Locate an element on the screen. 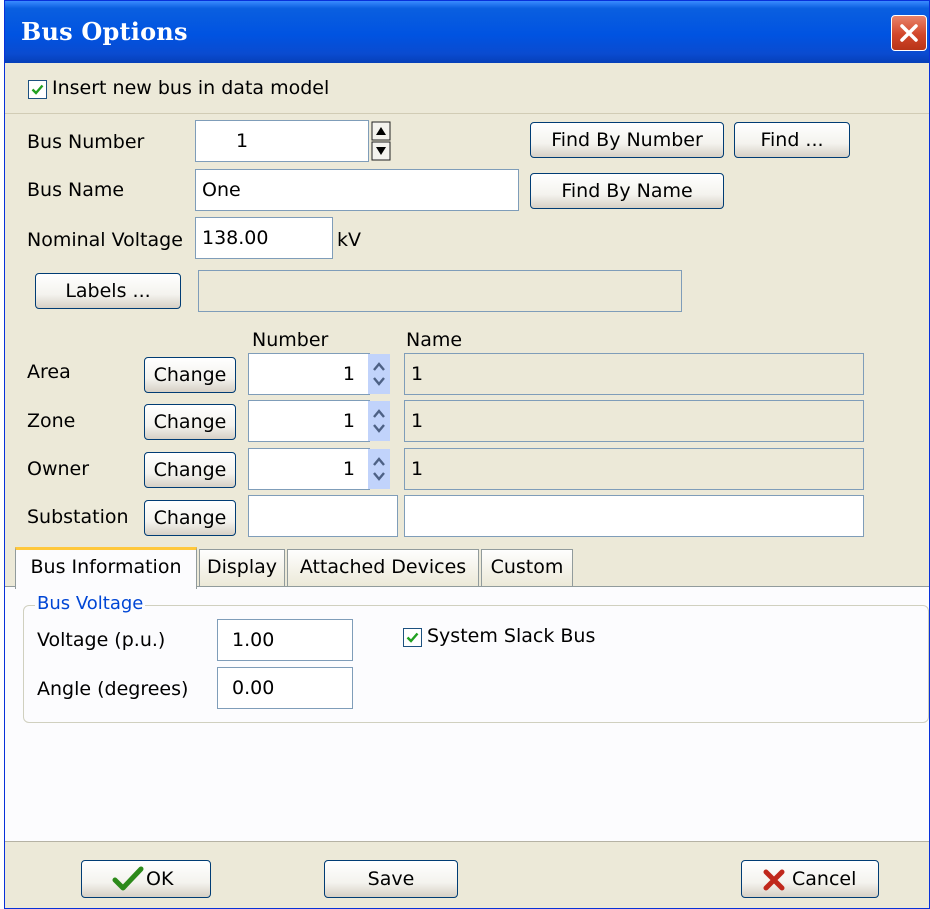  voltage-pu-field: 1.00 is located at coordinates (285, 640).